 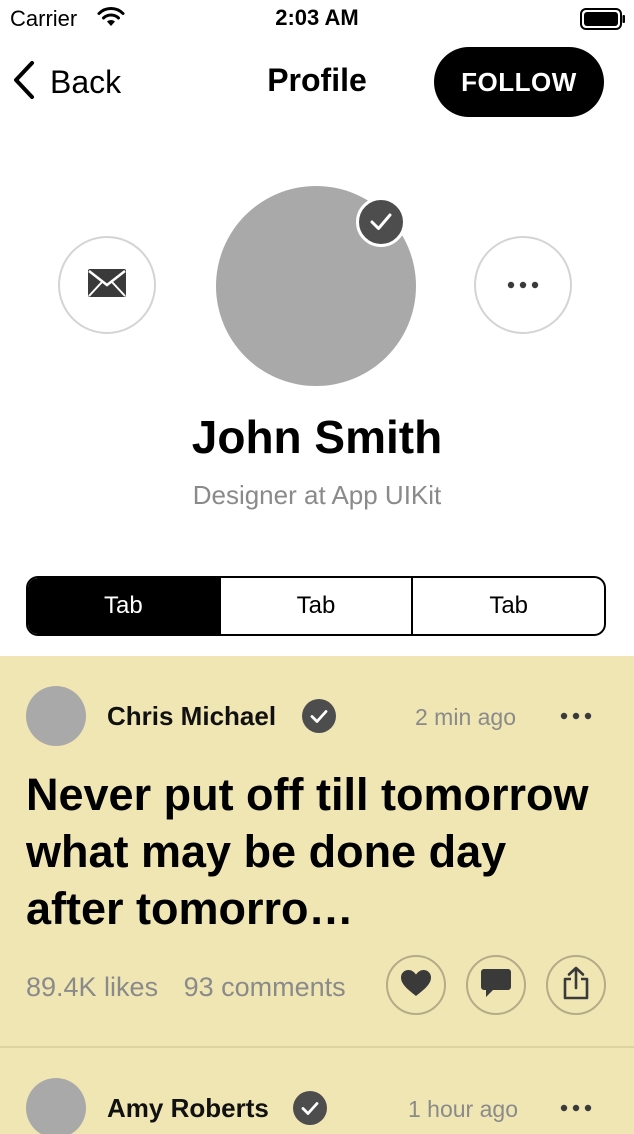 I want to click on share-icon, so click(x=576, y=985).